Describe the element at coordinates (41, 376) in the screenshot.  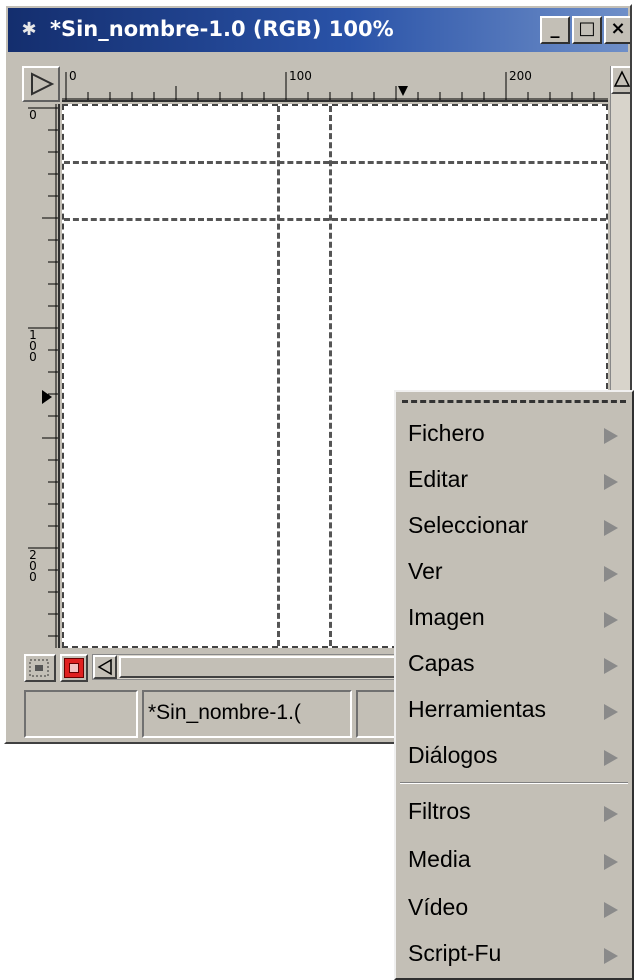
I see `vertical-ruler: 0 100 200` at that location.